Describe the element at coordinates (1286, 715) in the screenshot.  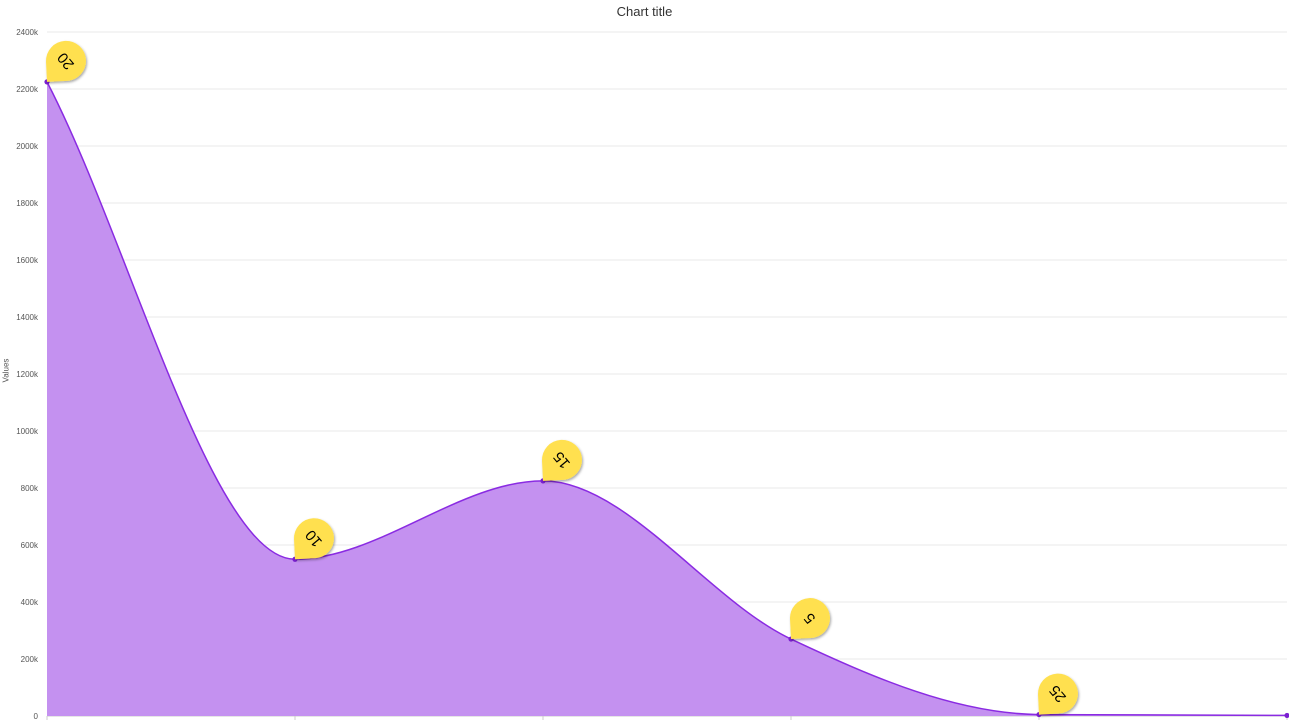
I see `data-point` at that location.